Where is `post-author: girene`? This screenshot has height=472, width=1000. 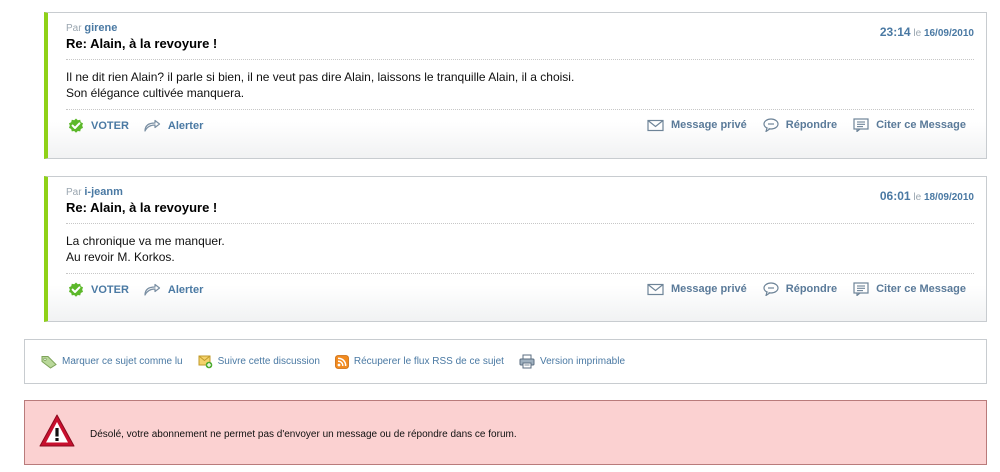
post-author: girene is located at coordinates (100, 28).